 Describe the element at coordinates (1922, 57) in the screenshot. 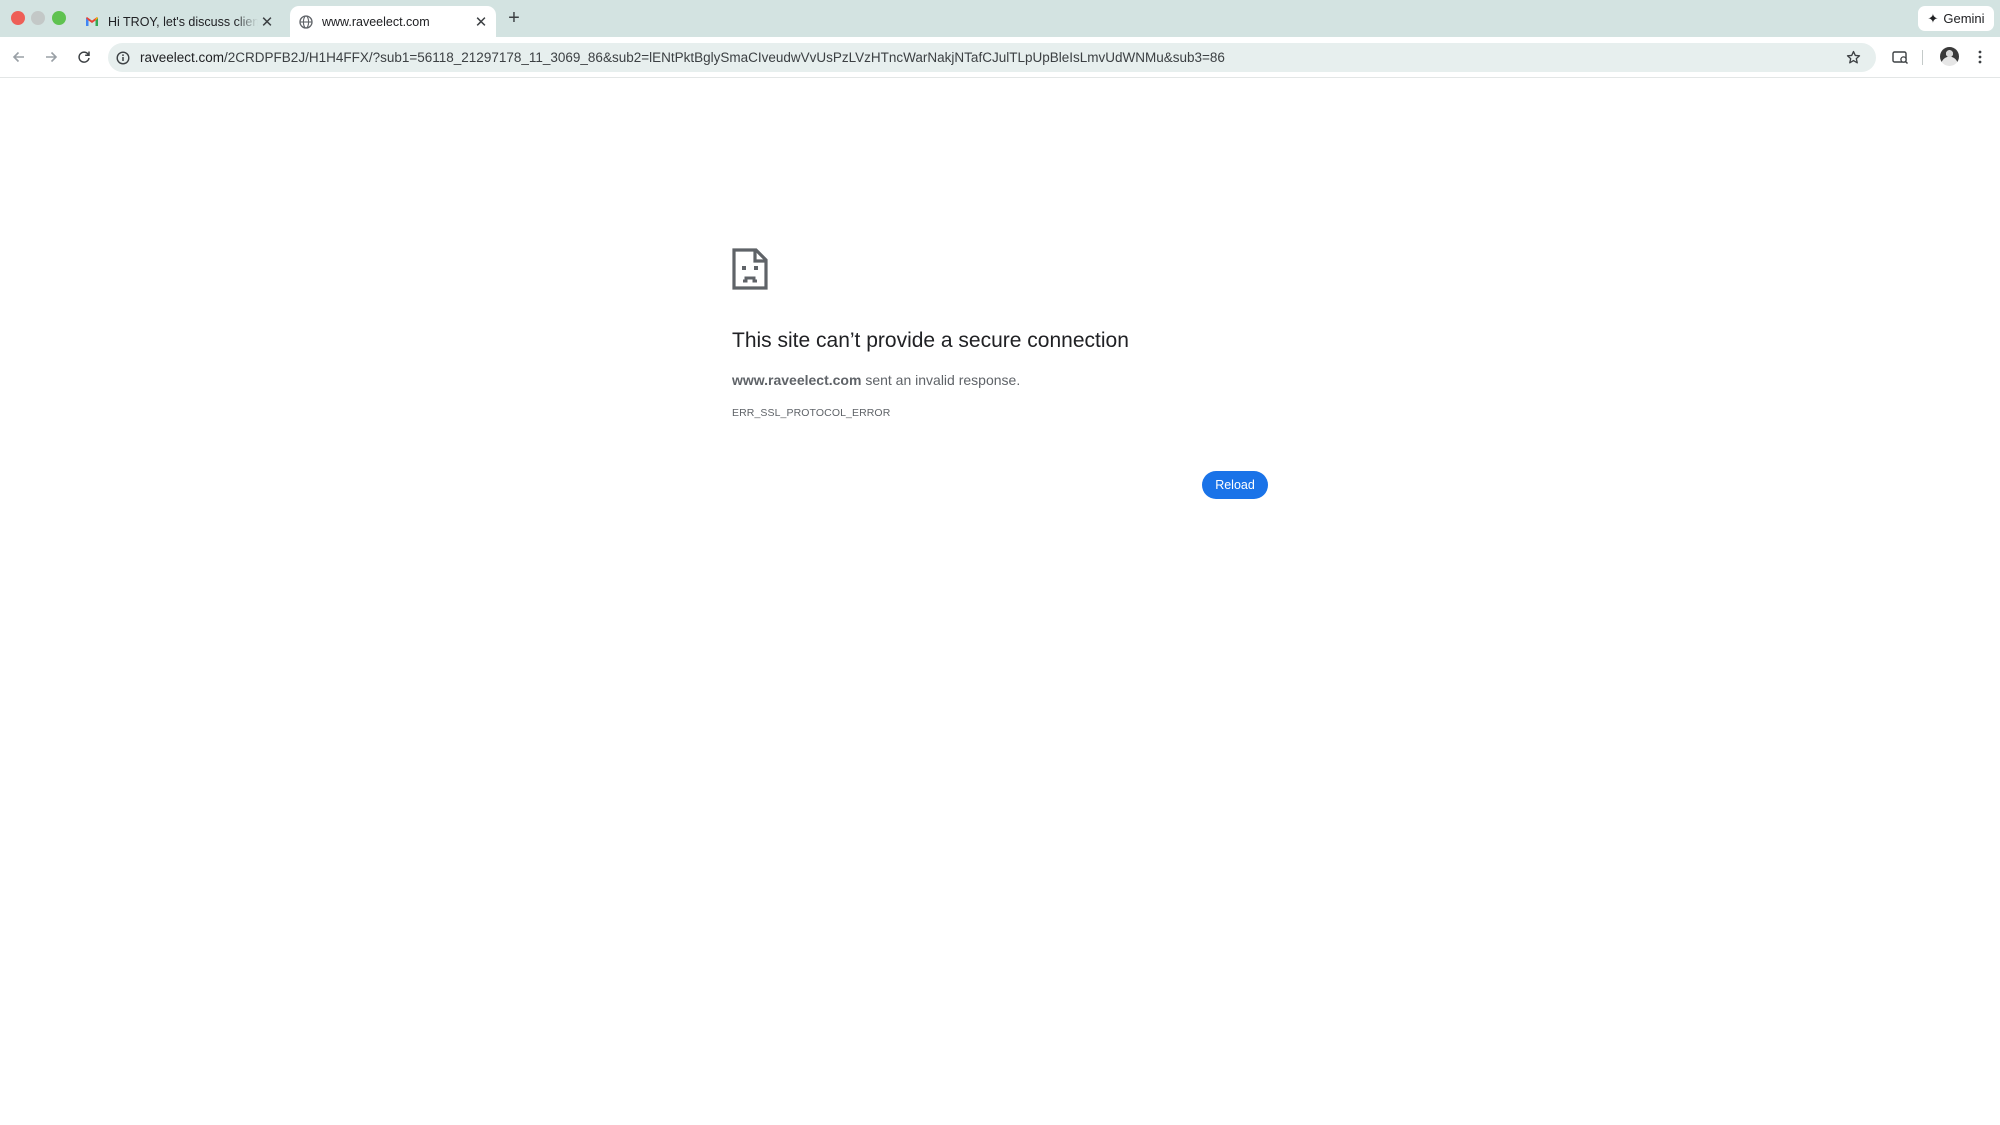

I see `toolbar-divider` at that location.